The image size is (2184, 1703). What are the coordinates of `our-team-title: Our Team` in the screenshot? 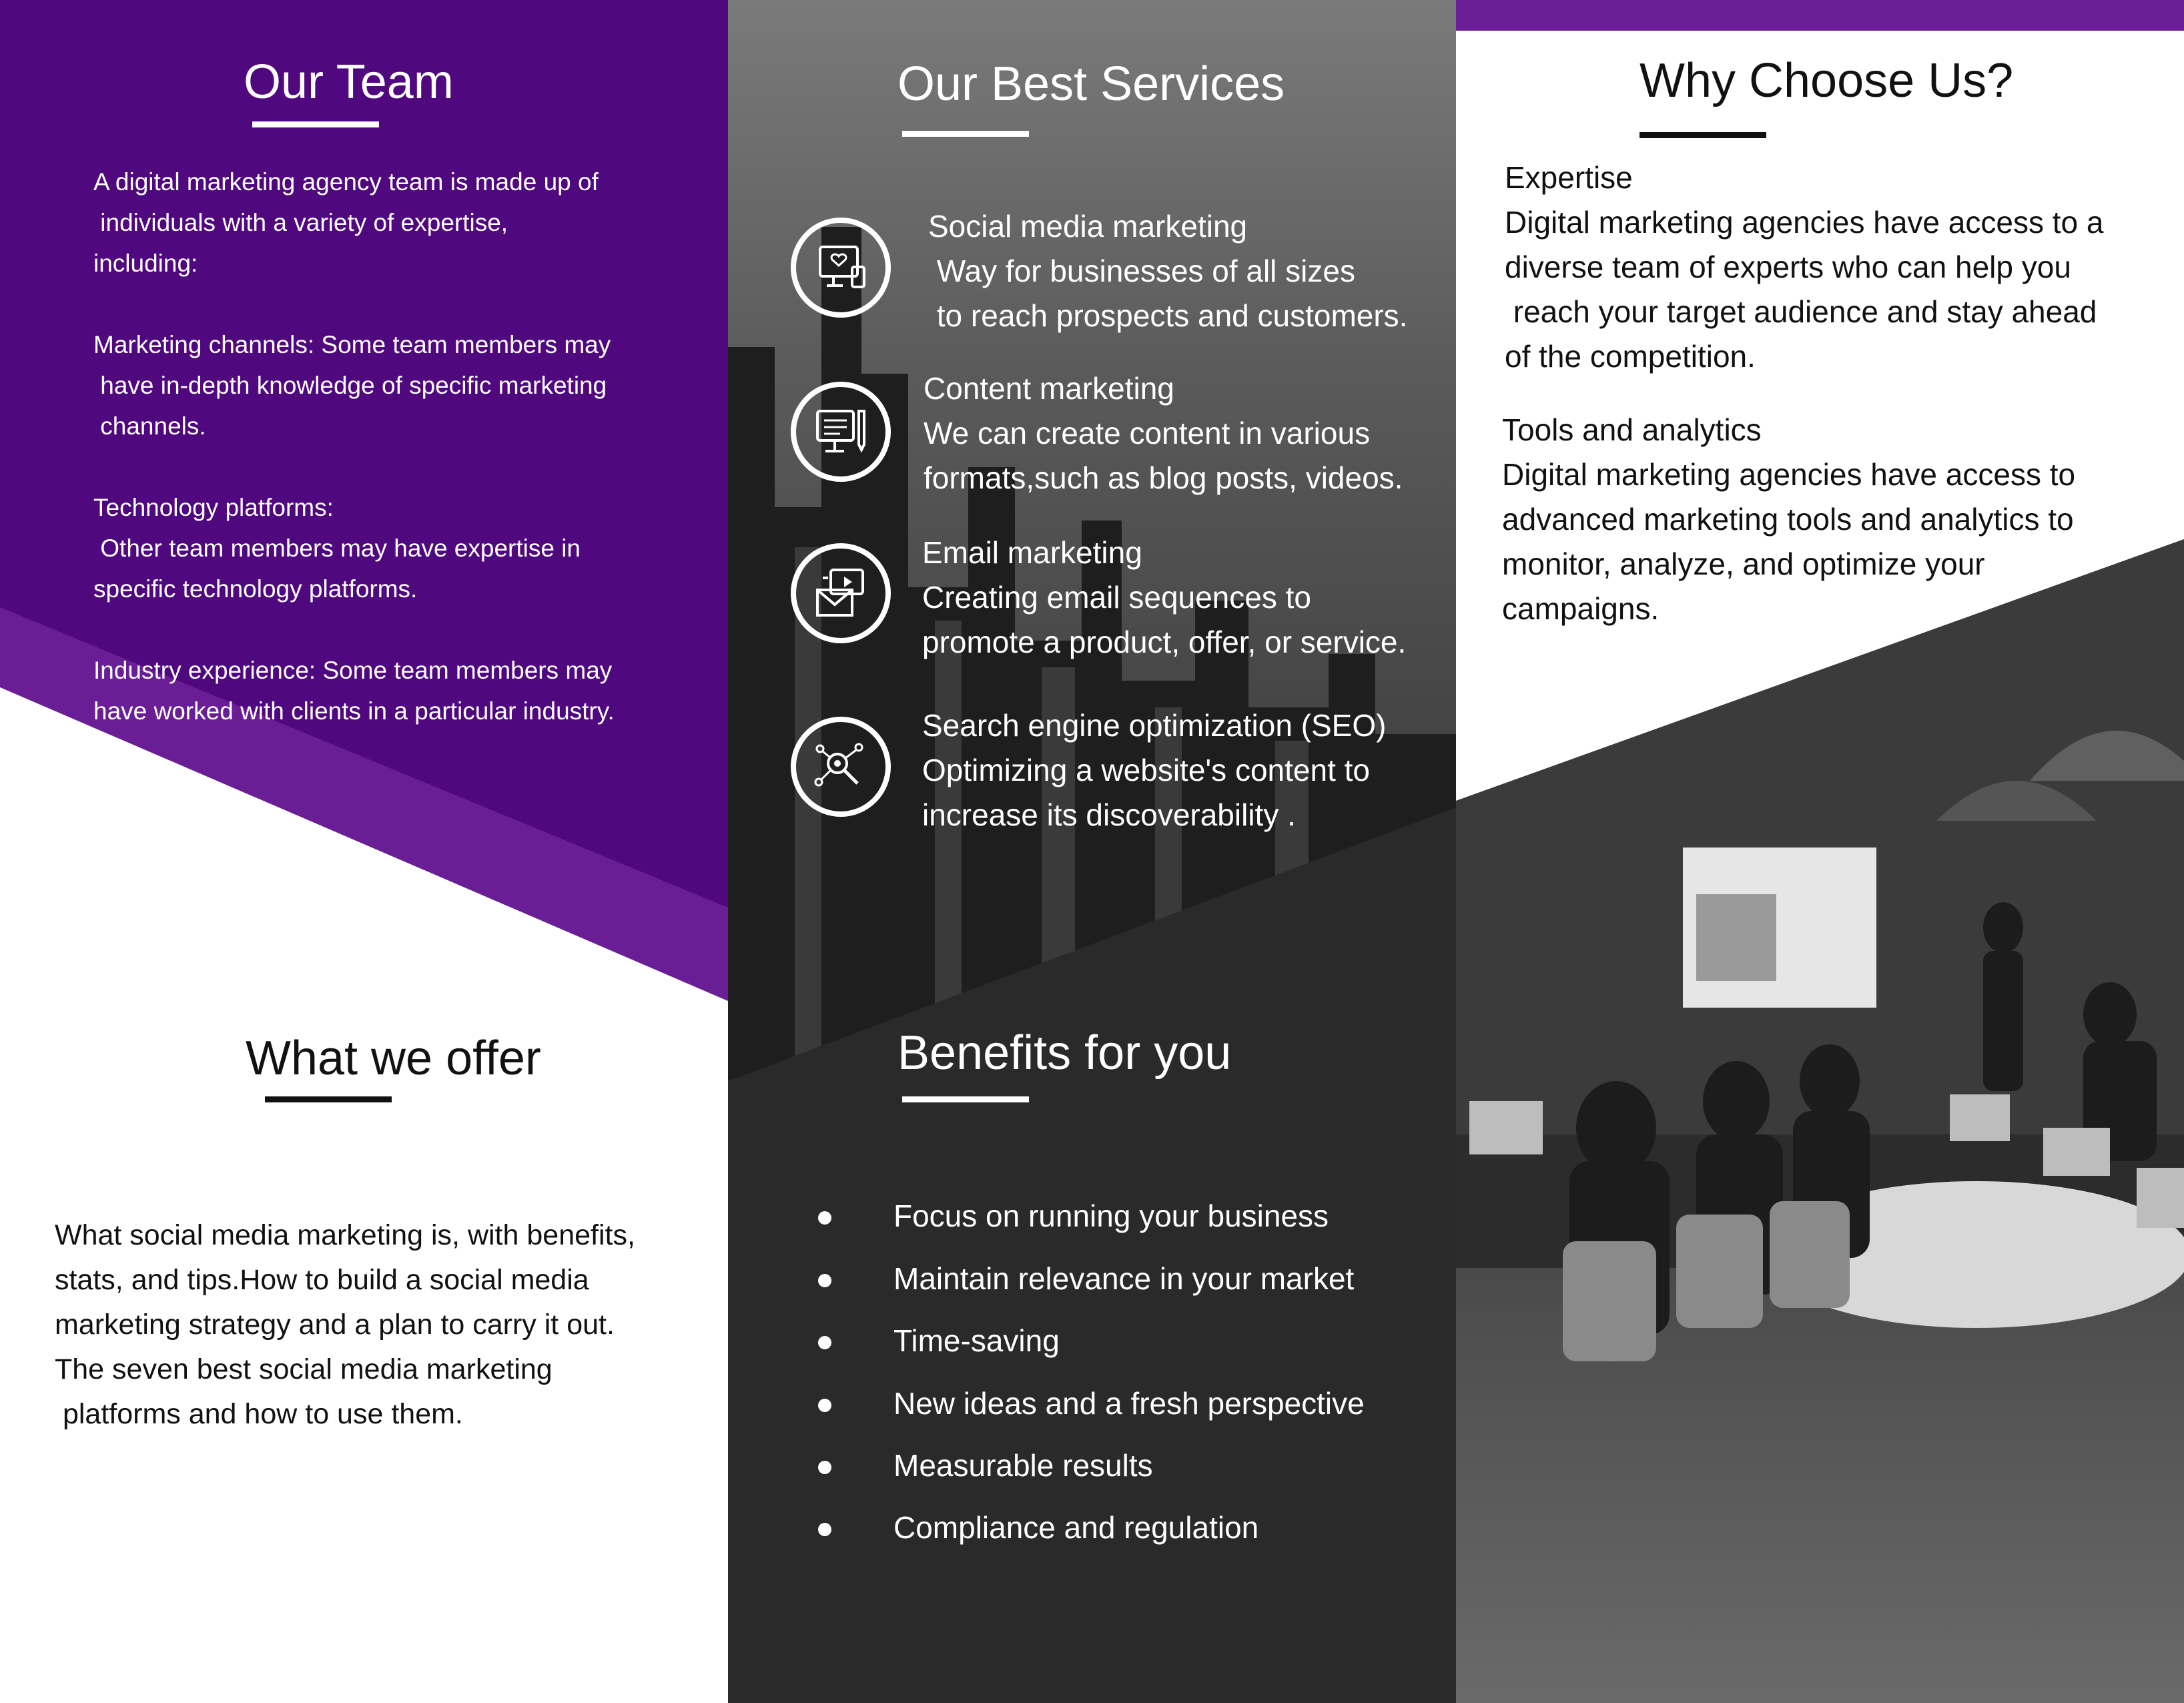 It's located at (349, 82).